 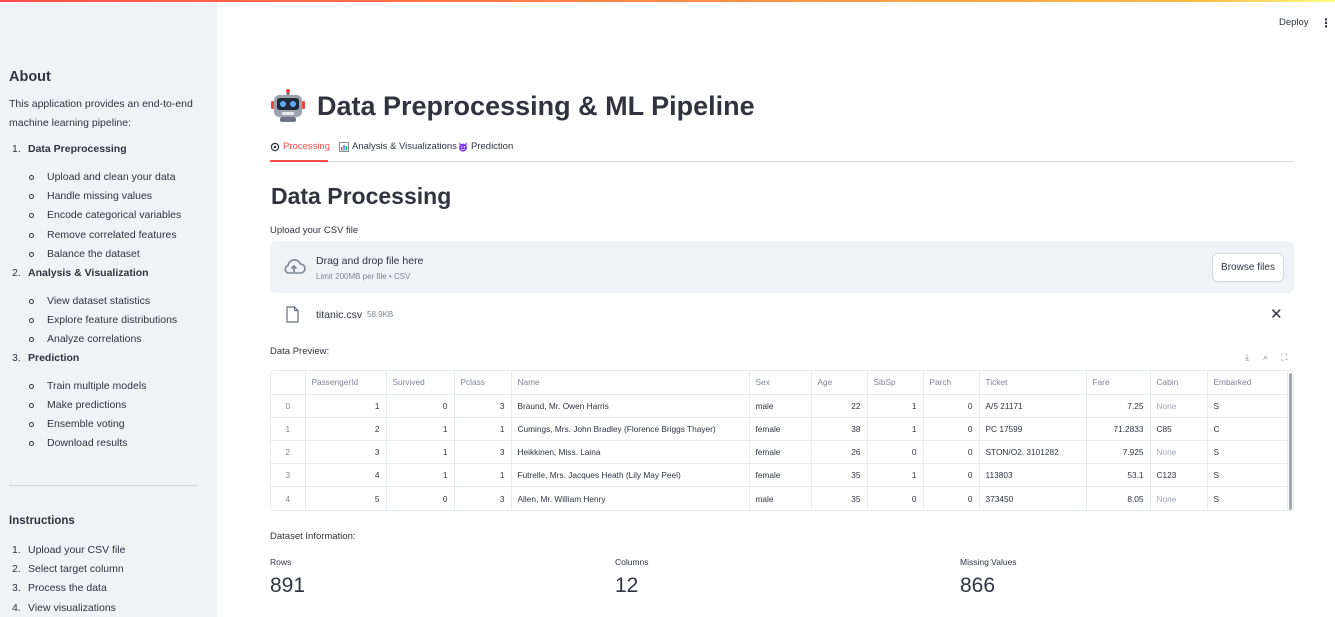 What do you see at coordinates (839, 406) in the screenshot?
I see `table-cell: 22` at bounding box center [839, 406].